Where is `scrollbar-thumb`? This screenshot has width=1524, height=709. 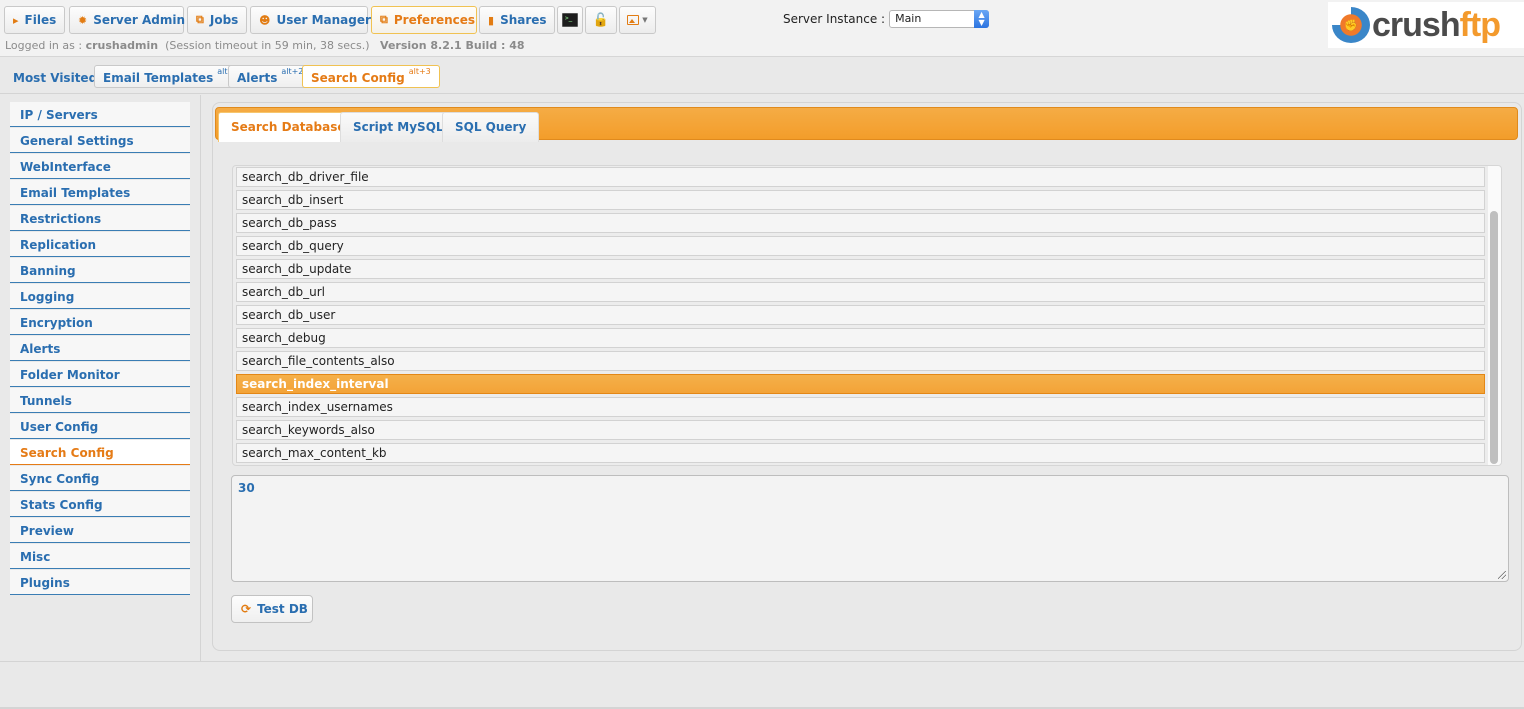 scrollbar-thumb is located at coordinates (1494, 337).